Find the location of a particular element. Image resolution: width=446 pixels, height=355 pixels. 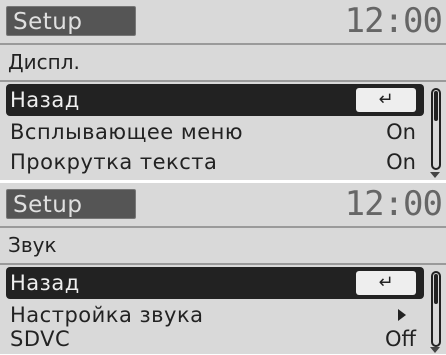

item-label: SDVC is located at coordinates (40, 339).